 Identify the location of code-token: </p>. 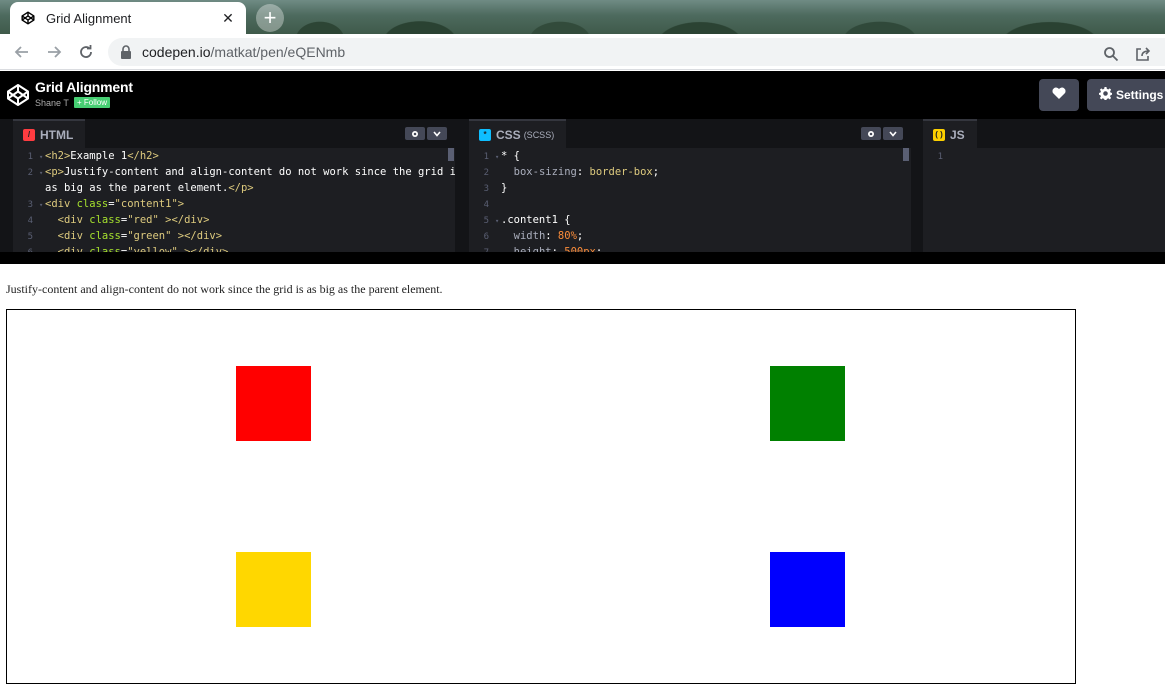
(241, 188).